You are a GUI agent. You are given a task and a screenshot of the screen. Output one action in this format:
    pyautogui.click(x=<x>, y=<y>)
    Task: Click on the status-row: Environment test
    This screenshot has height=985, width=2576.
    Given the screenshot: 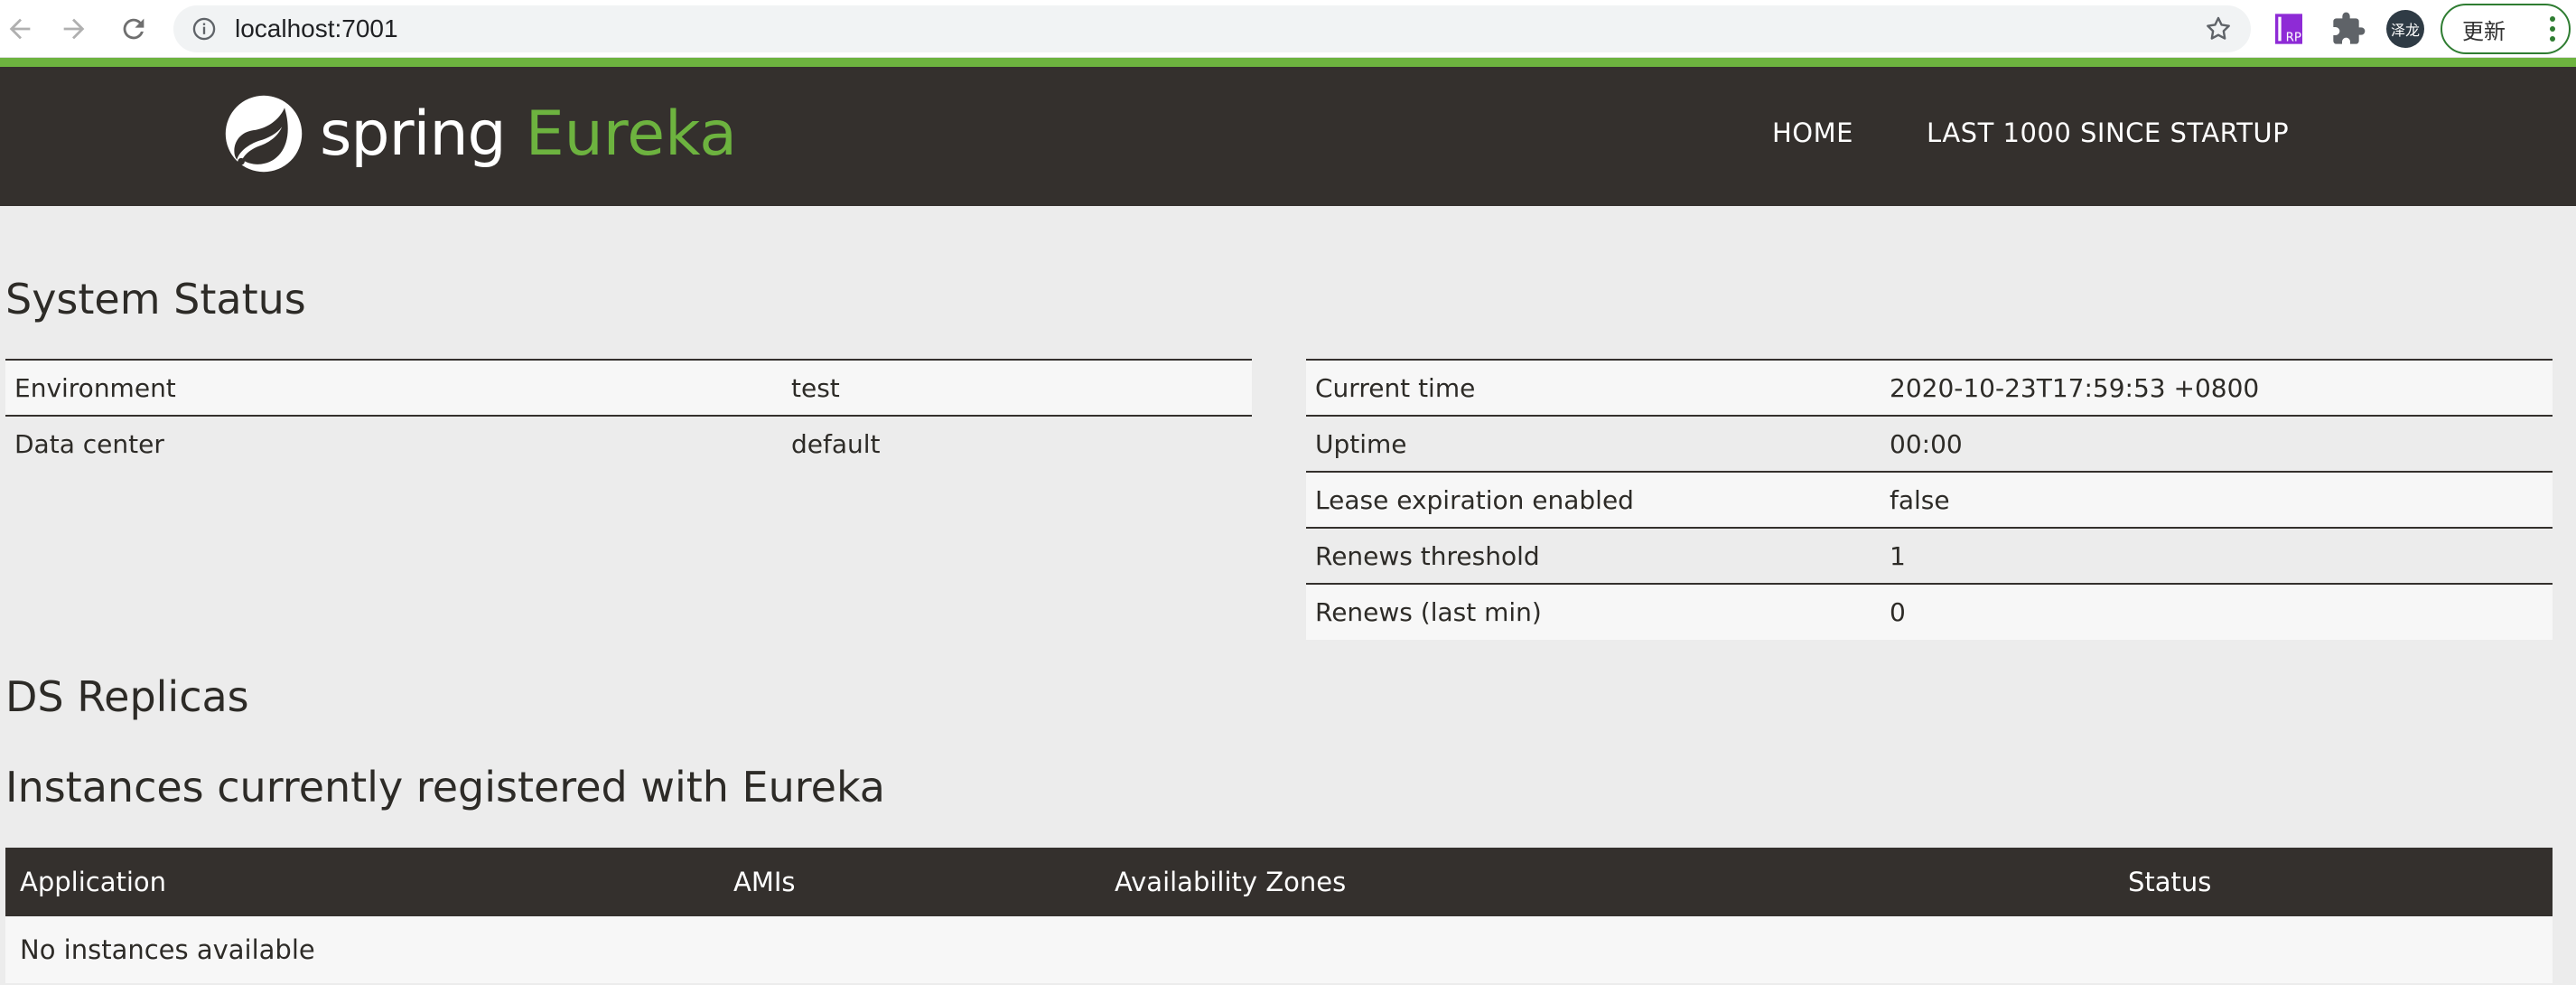 What is the action you would take?
    pyautogui.click(x=628, y=387)
    